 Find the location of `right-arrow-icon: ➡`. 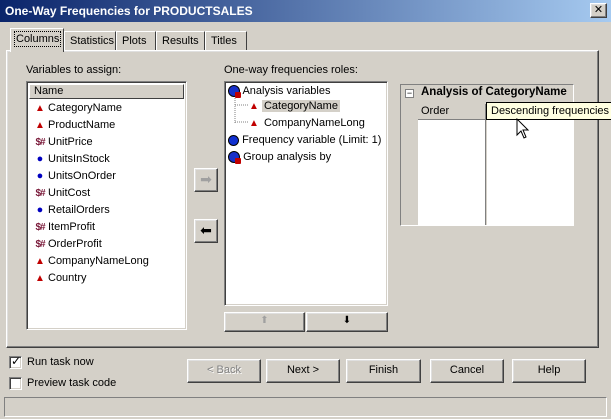

right-arrow-icon: ➡ is located at coordinates (206, 179).